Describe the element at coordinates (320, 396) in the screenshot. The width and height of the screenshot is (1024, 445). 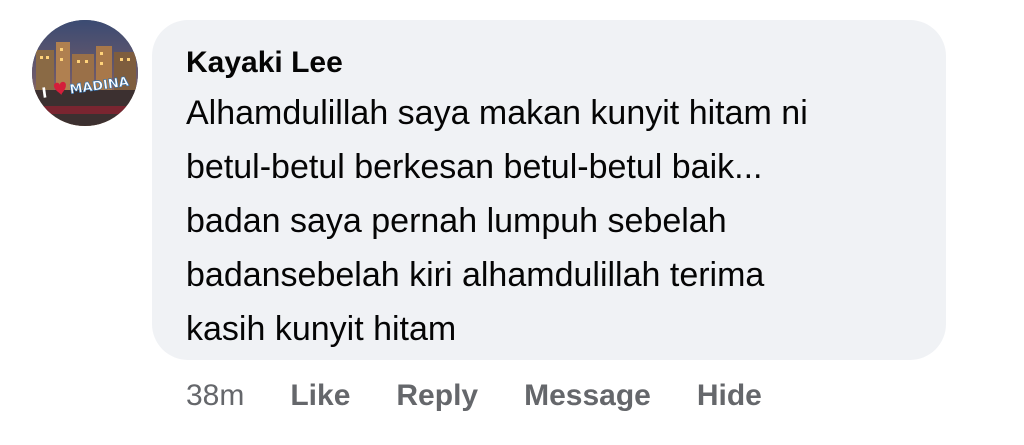
I see `like-button: Like` at that location.